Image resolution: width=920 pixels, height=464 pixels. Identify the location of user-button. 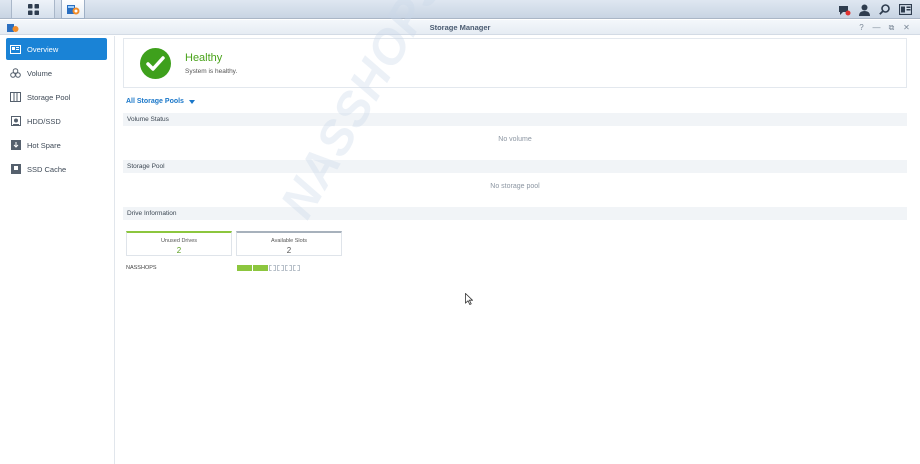
(864, 9).